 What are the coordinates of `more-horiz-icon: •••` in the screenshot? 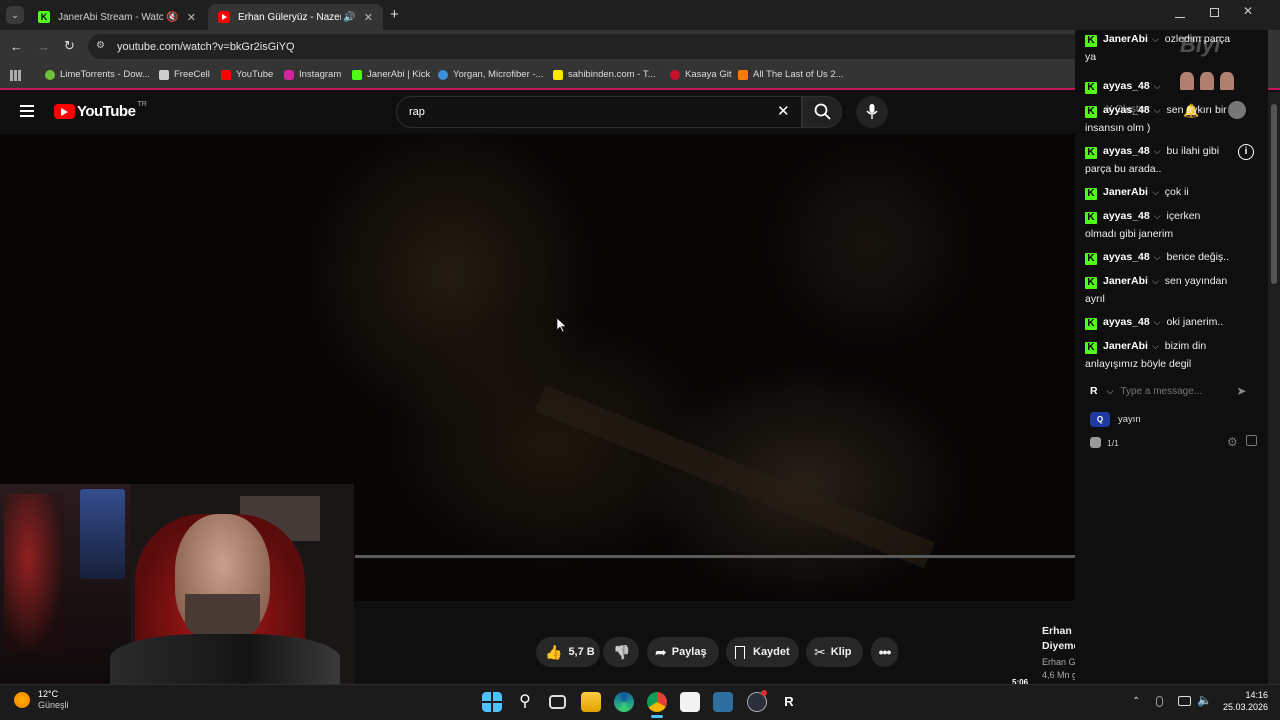 It's located at (885, 652).